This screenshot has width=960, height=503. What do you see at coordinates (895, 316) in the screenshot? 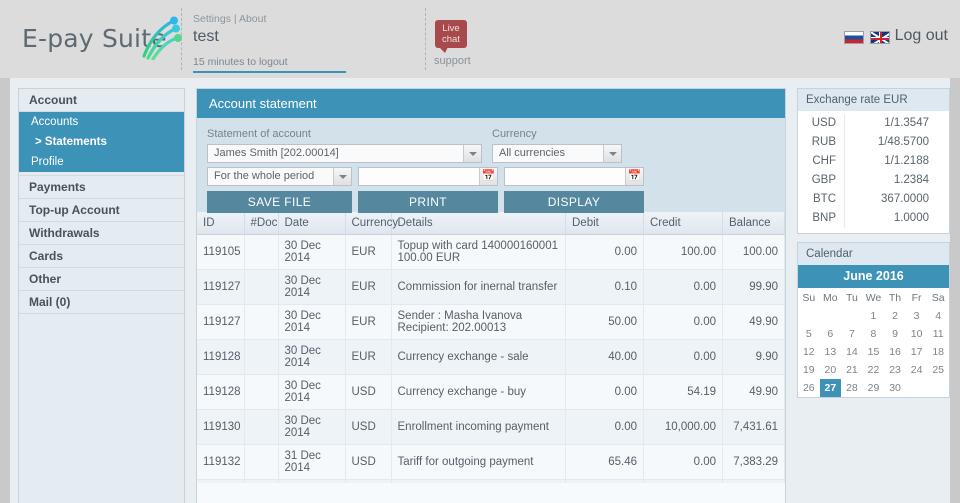
I see `calendar-day: 2` at bounding box center [895, 316].